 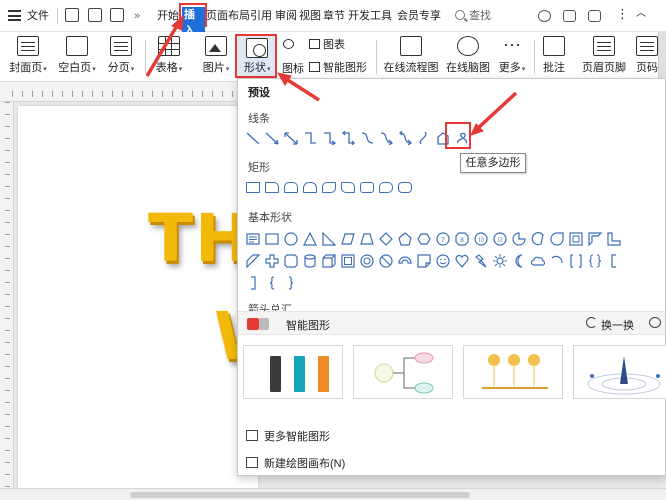 I want to click on export-pdf-icon, so click(x=95, y=15).